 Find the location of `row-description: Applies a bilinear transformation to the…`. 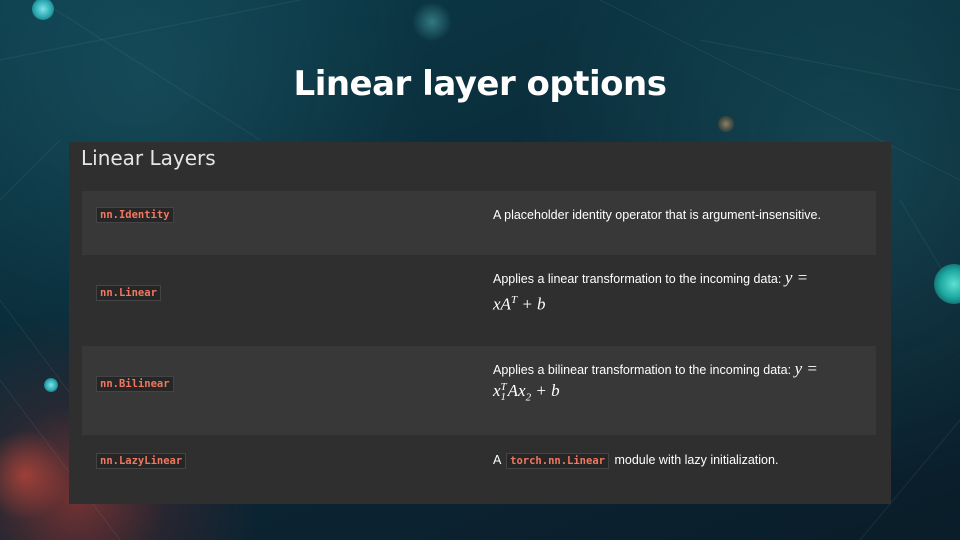

row-description: Applies a bilinear transformation to the… is located at coordinates (675, 383).